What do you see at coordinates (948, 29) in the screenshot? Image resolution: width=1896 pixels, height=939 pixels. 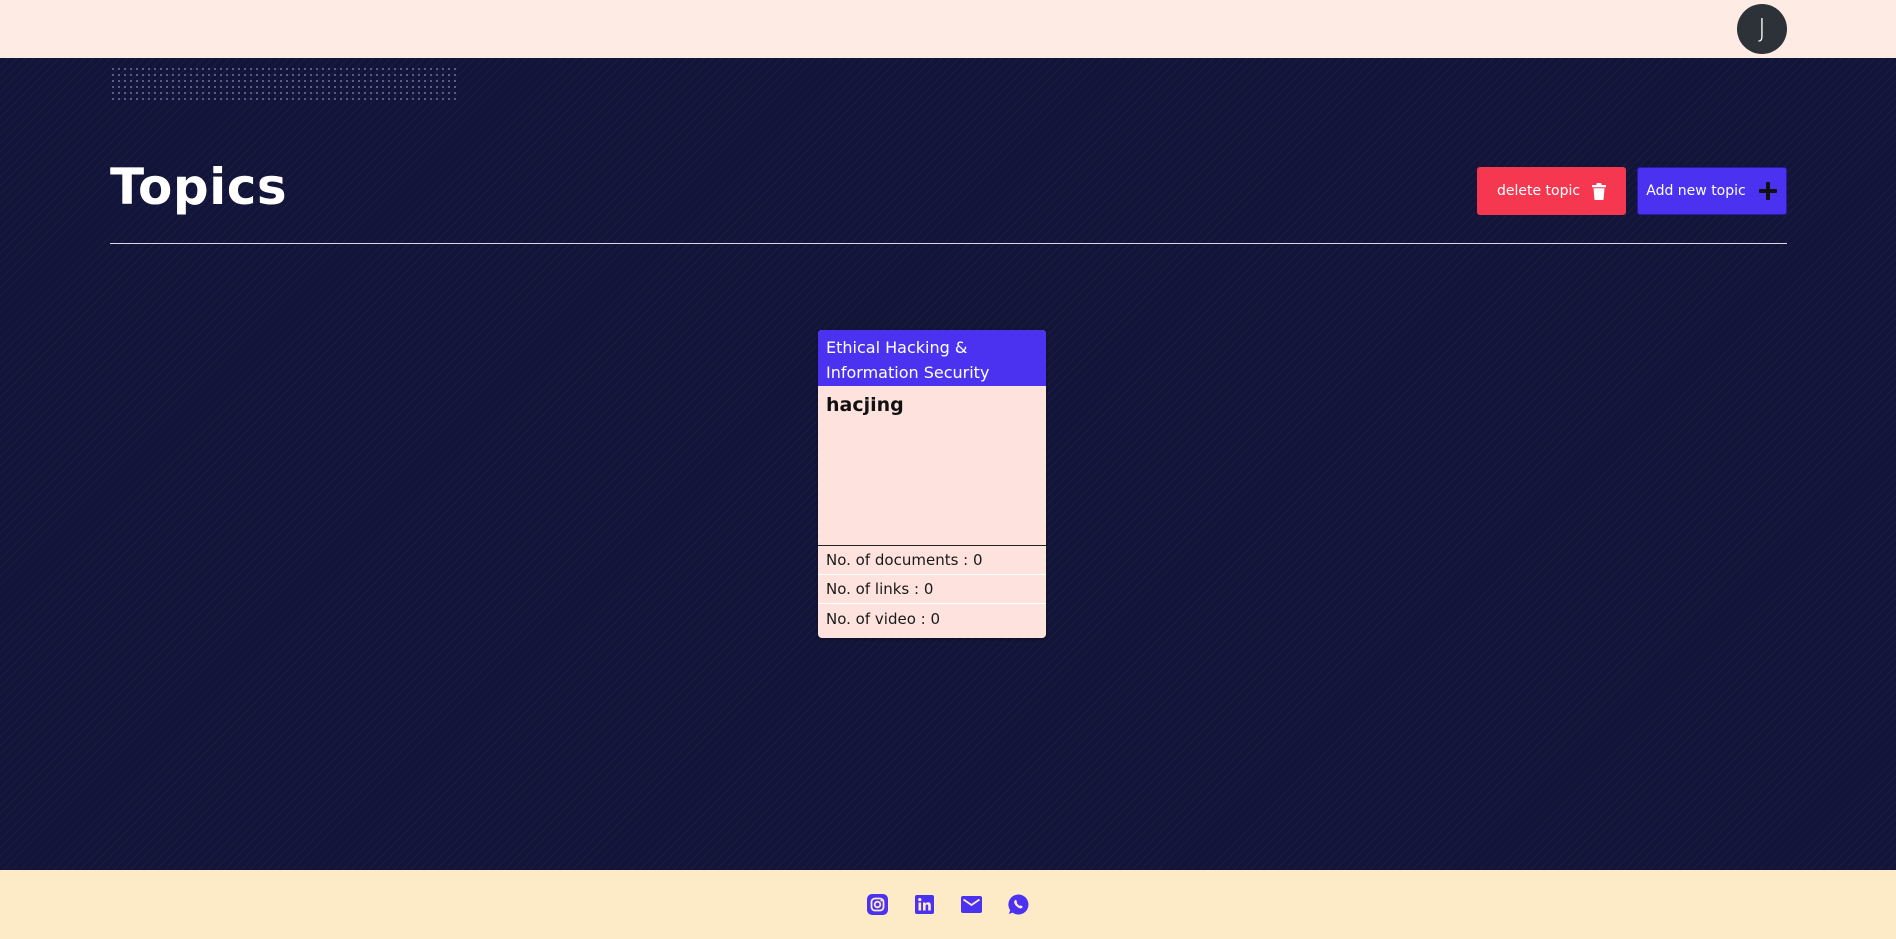 I see `top-bar: J` at bounding box center [948, 29].